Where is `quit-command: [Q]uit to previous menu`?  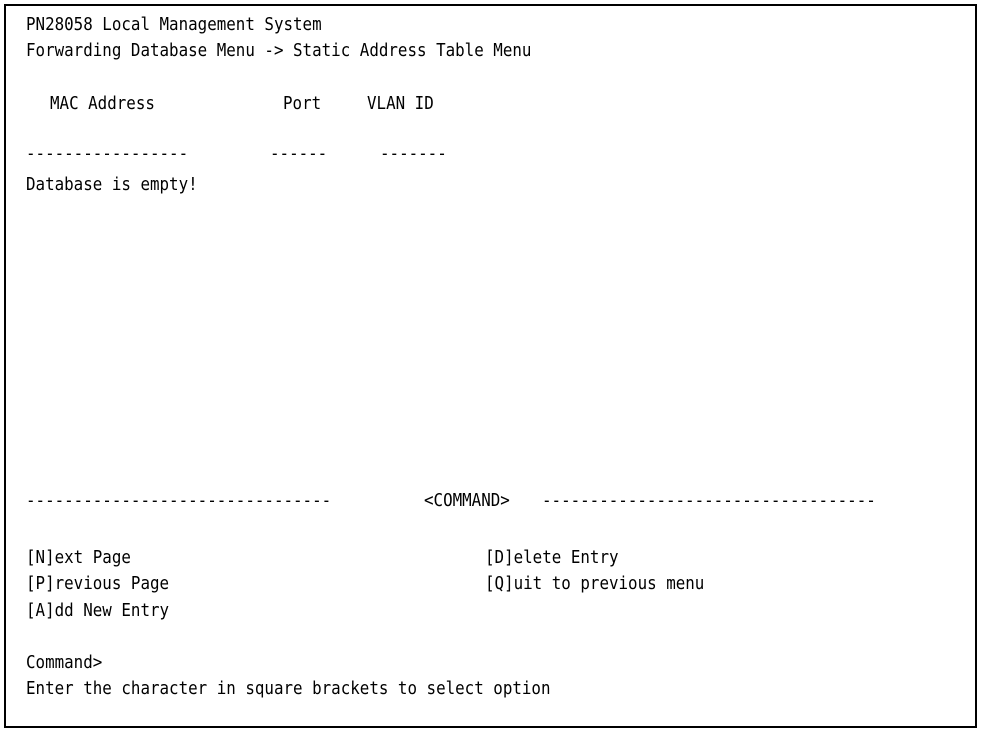
quit-command: [Q]uit to previous menu is located at coordinates (594, 584).